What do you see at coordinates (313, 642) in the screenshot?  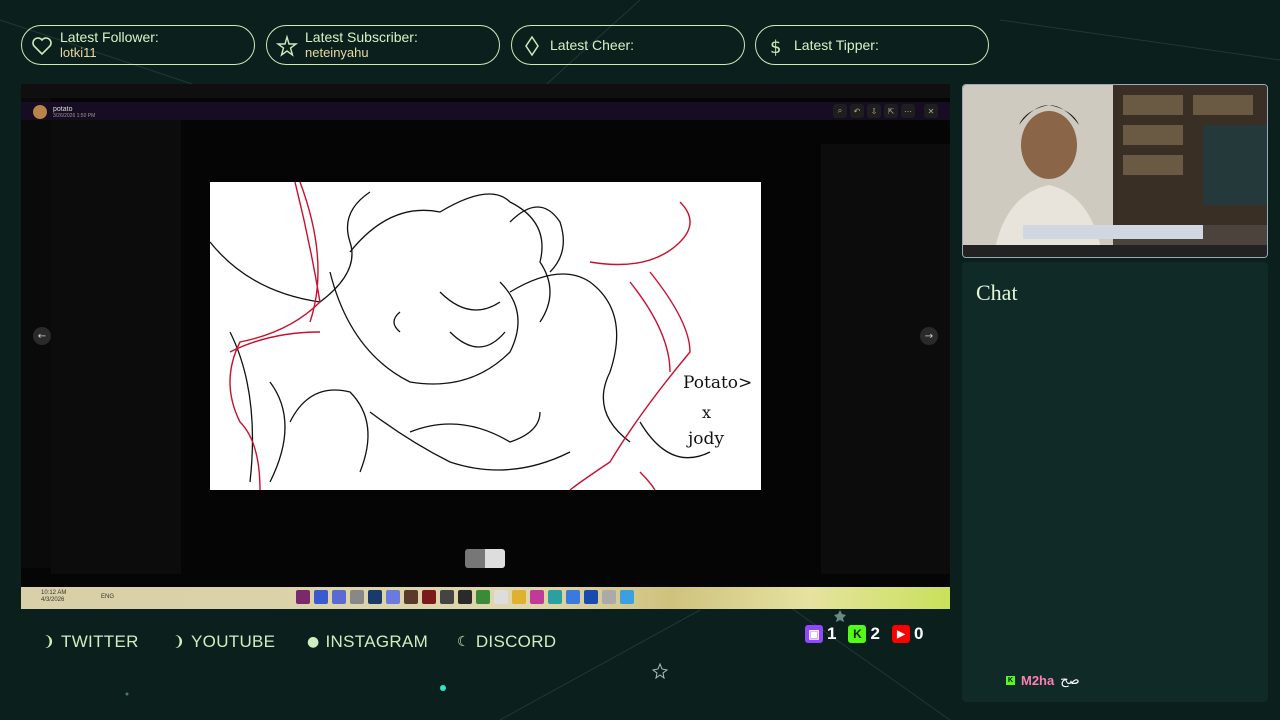 I see `instagram-icon: ●` at bounding box center [313, 642].